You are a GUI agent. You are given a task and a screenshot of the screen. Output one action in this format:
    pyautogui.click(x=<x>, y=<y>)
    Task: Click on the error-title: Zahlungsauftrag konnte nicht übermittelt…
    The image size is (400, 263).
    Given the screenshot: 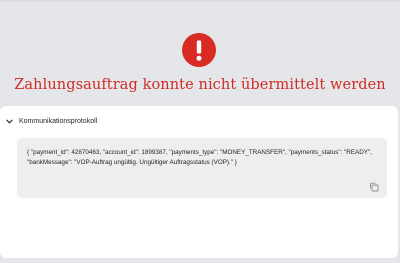 What is the action you would take?
    pyautogui.click(x=200, y=85)
    